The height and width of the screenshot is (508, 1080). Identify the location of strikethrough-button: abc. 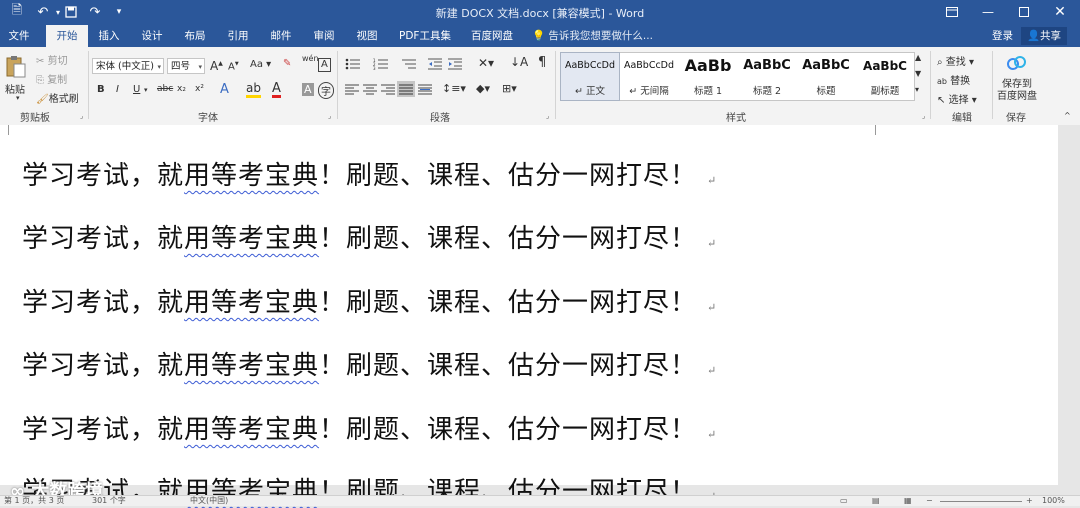
(165, 89).